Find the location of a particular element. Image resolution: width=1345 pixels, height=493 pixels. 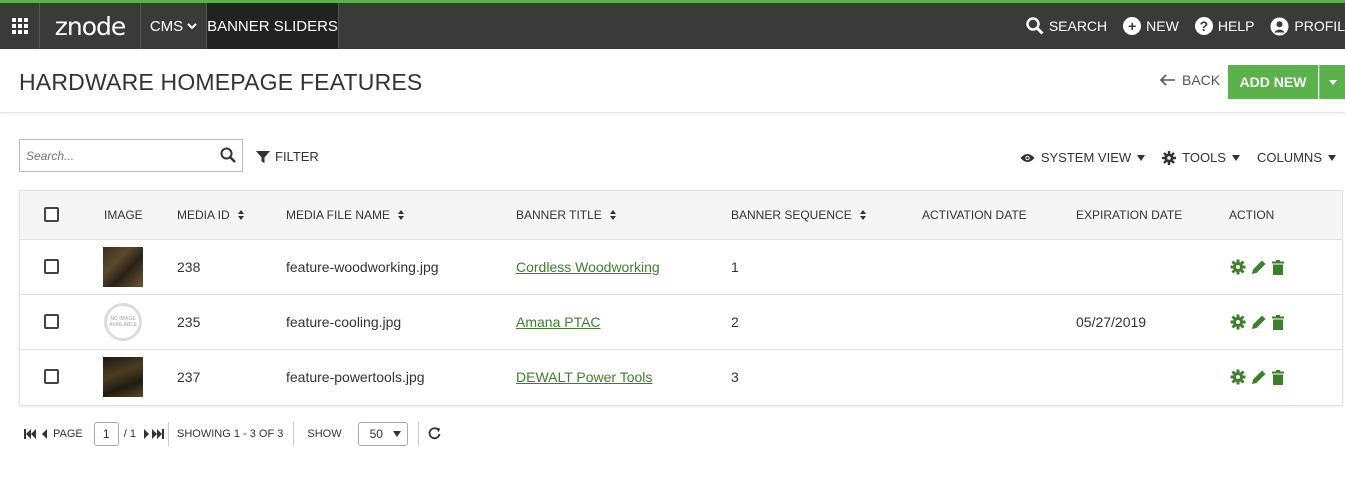

banner-title-link: Amana PTAC is located at coordinates (558, 322).